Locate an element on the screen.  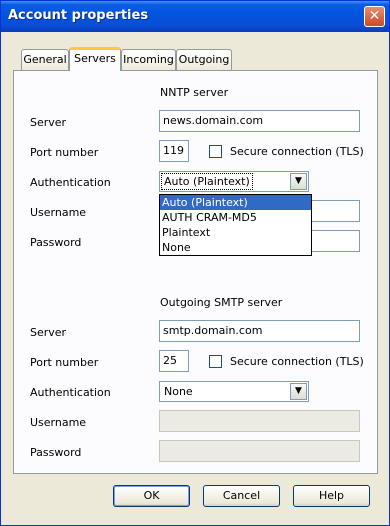
nntp-port-input: 119 is located at coordinates (174, 151).